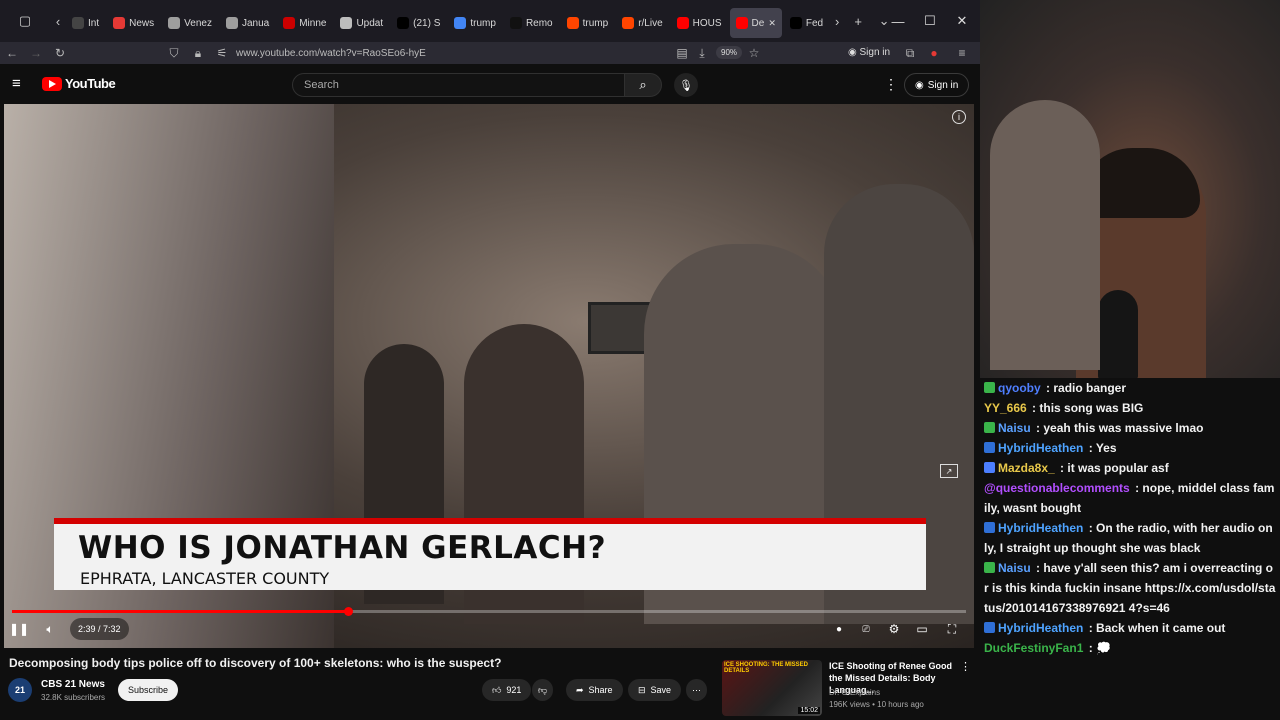  Describe the element at coordinates (60, 53) in the screenshot. I see `reload-button: ↻` at that location.